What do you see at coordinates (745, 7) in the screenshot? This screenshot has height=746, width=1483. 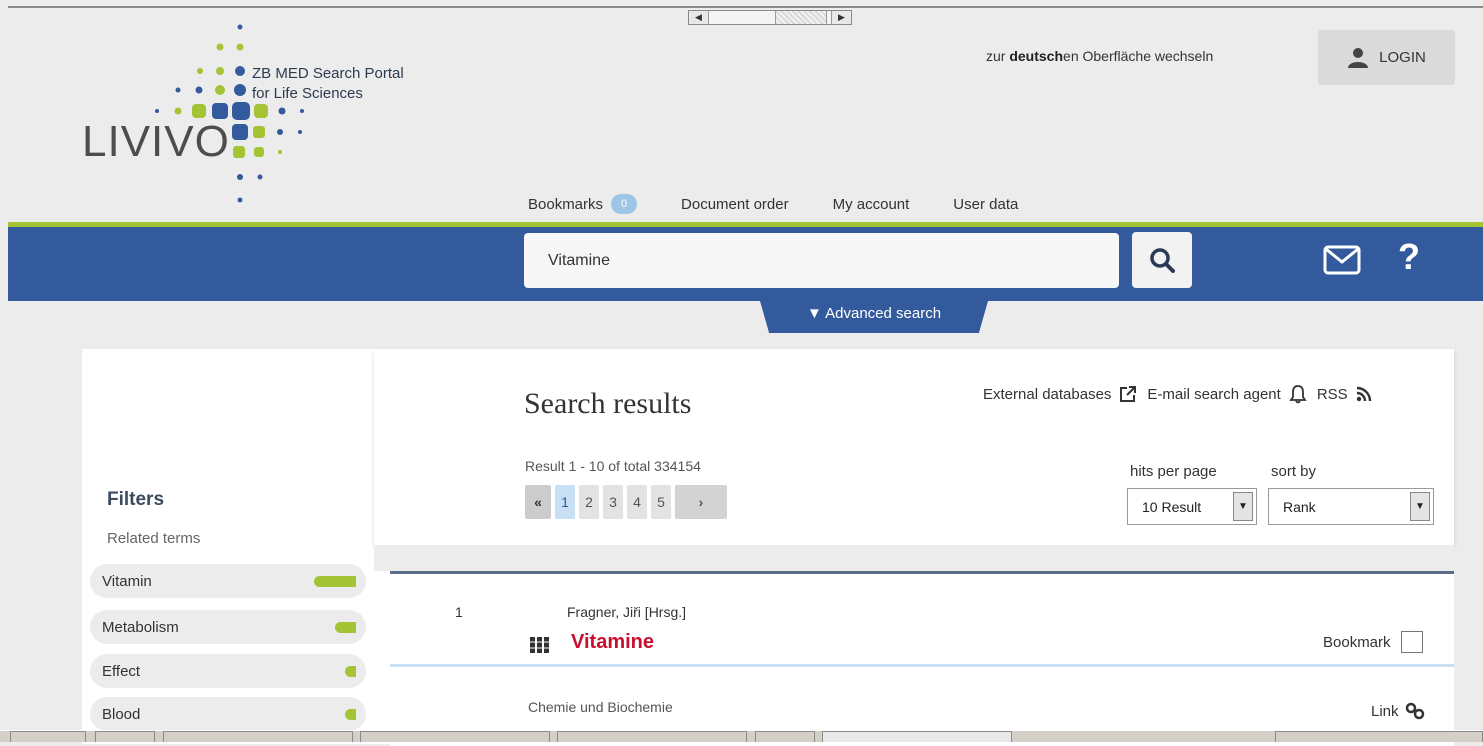 I see `window-top-border` at bounding box center [745, 7].